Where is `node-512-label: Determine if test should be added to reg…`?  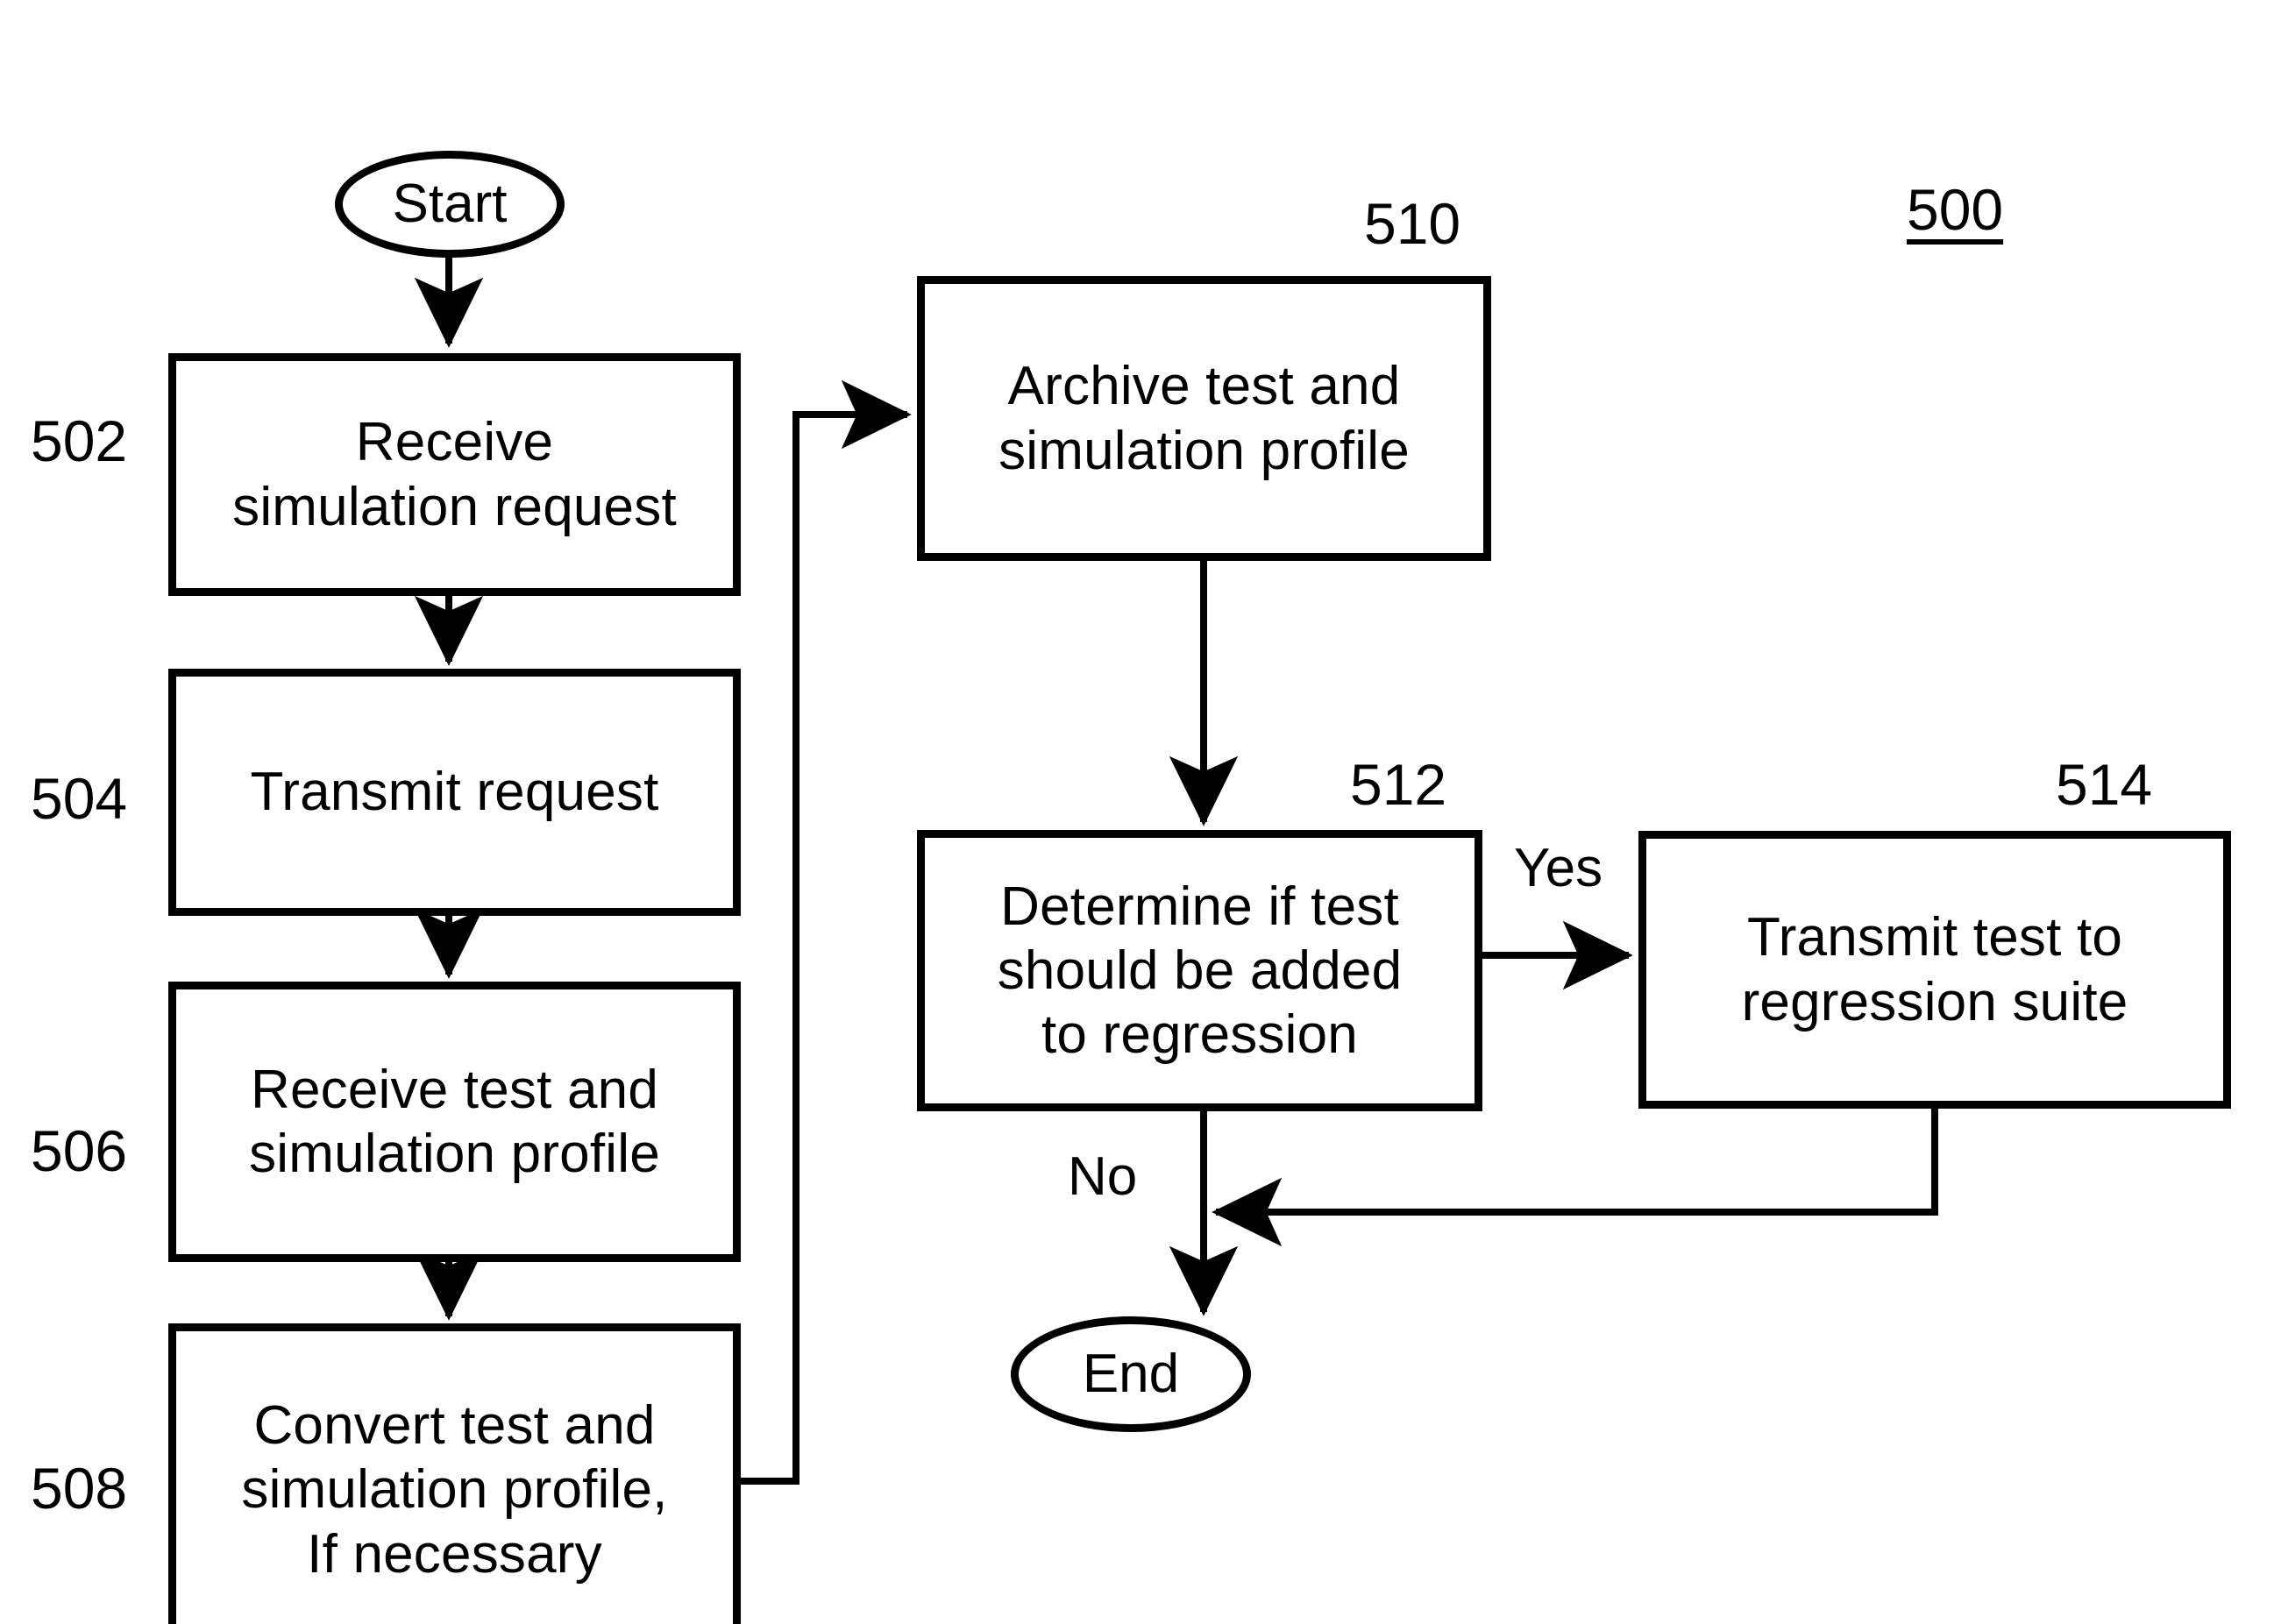
node-512-label: Determine if test should be added to reg… is located at coordinates (1200, 971).